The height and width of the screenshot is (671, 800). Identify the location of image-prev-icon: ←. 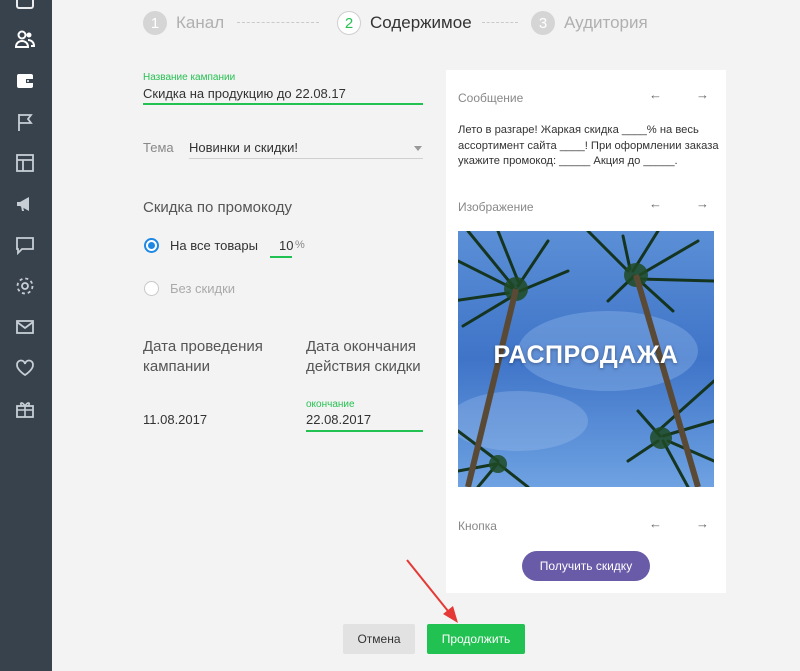
(655, 203).